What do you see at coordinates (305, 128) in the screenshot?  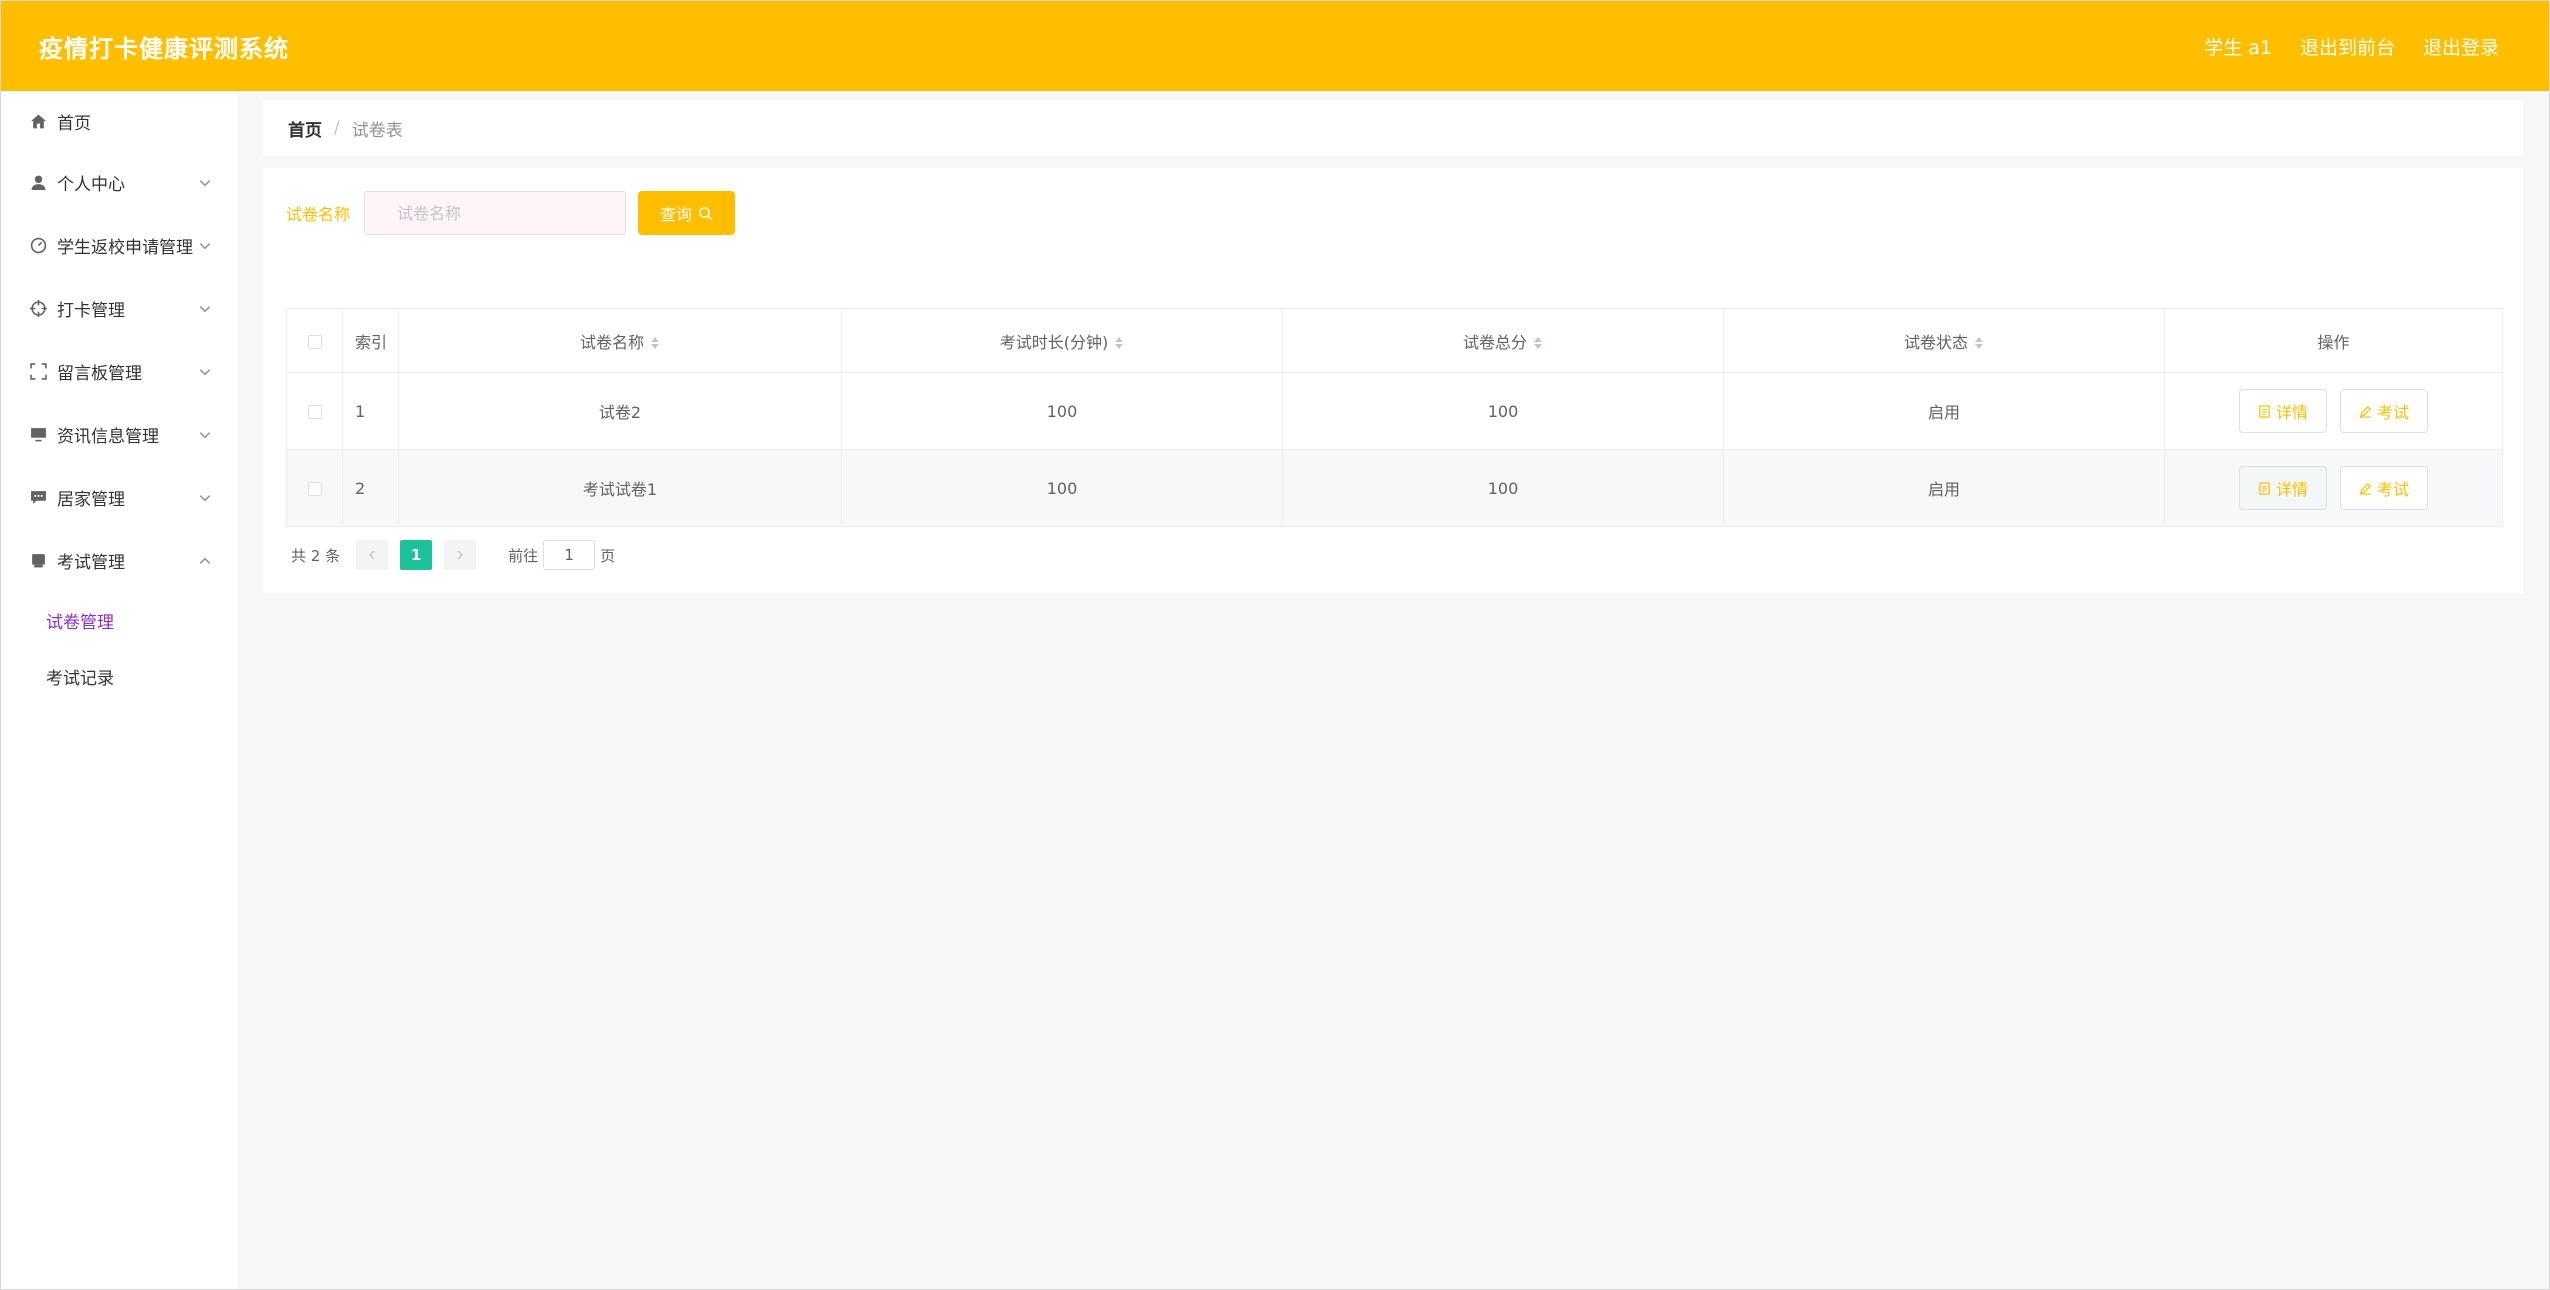 I see `breadcrumb-home: 首页` at bounding box center [305, 128].